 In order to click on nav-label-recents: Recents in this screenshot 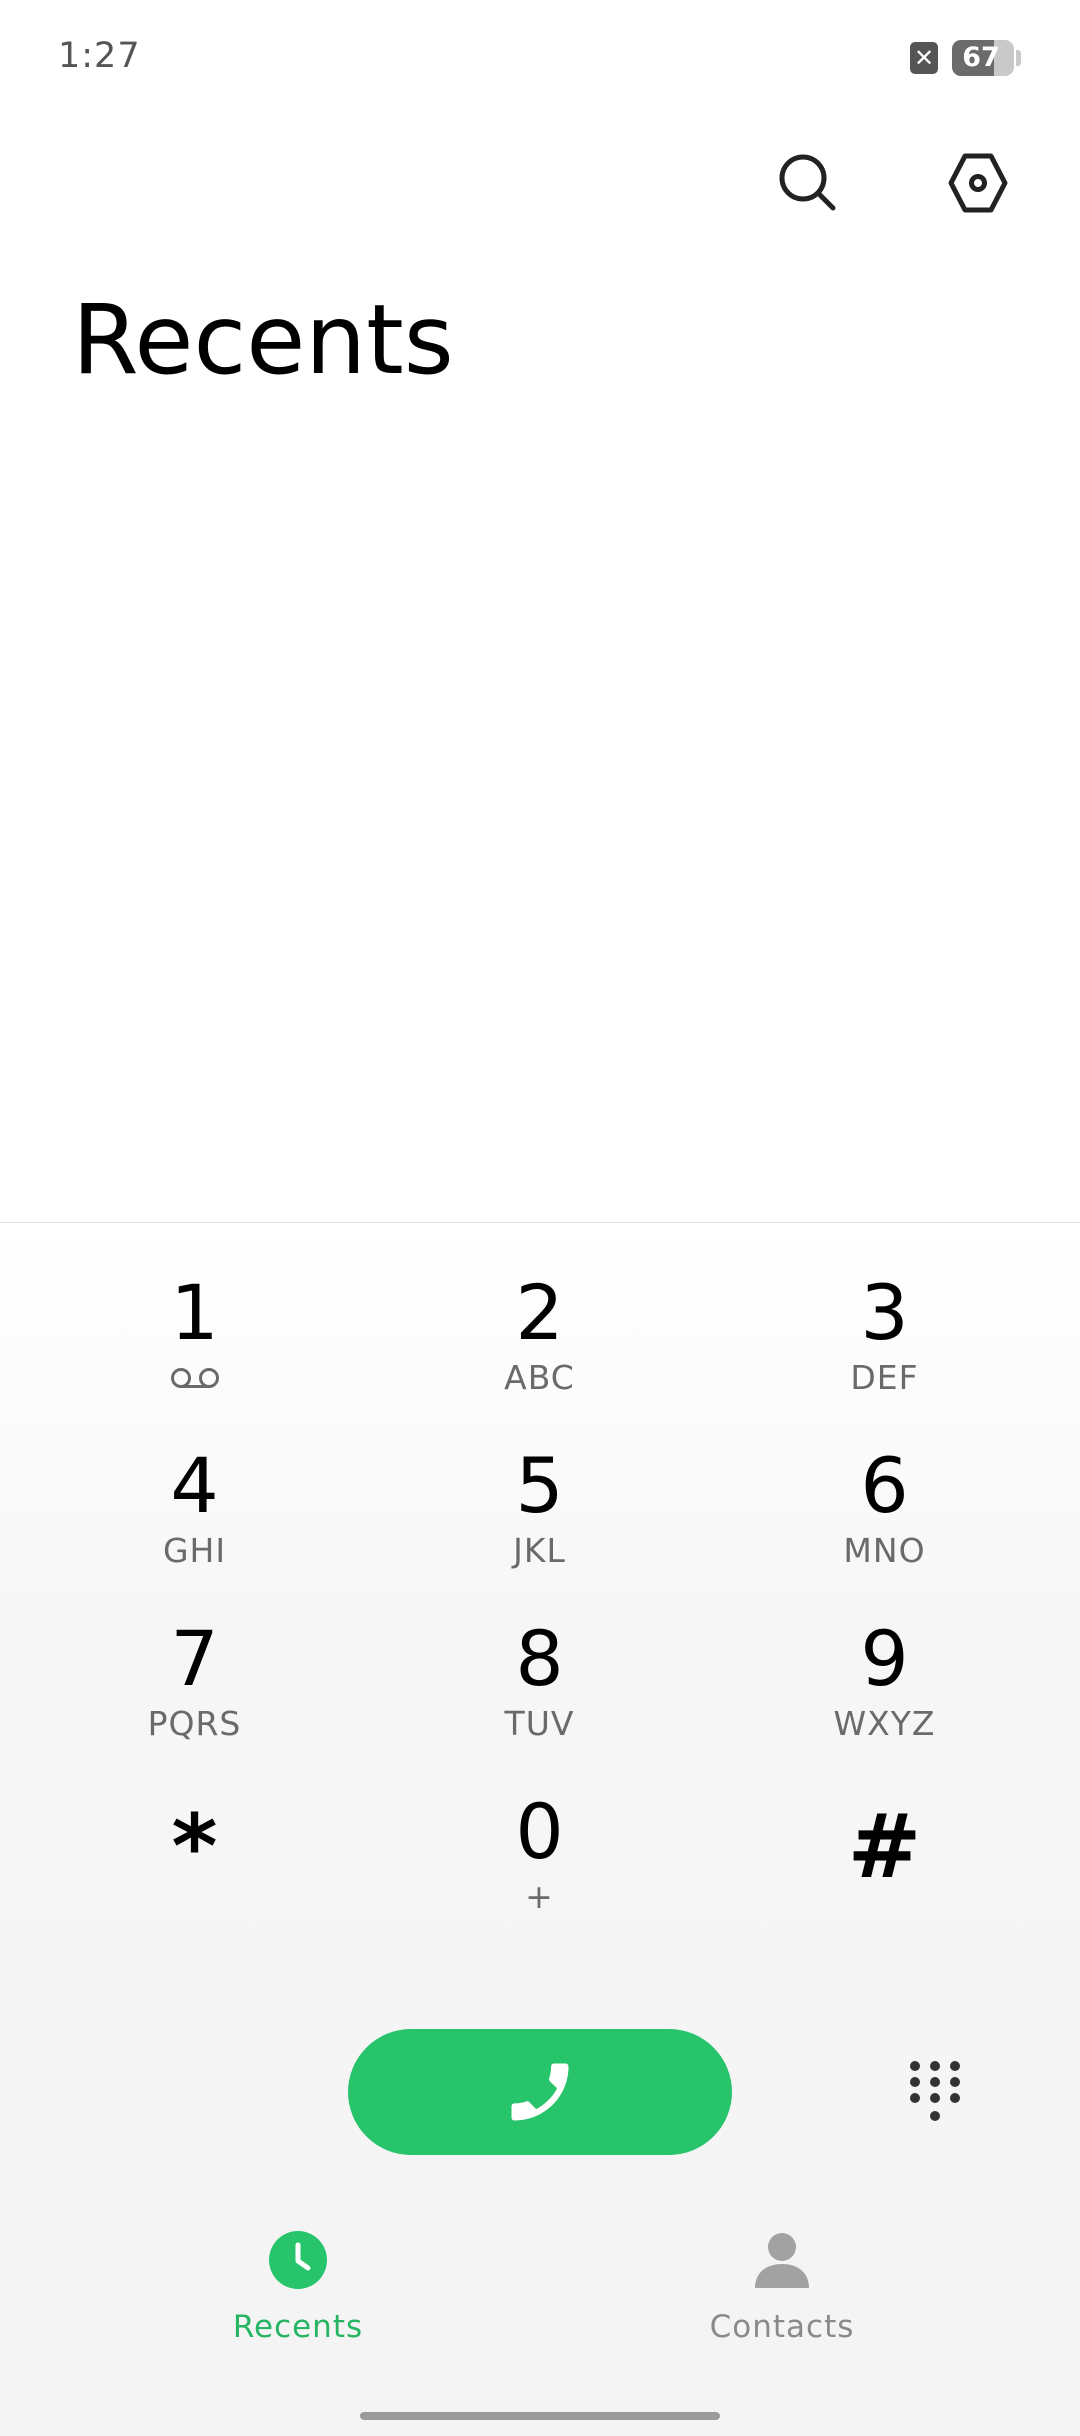, I will do `click(298, 2327)`.